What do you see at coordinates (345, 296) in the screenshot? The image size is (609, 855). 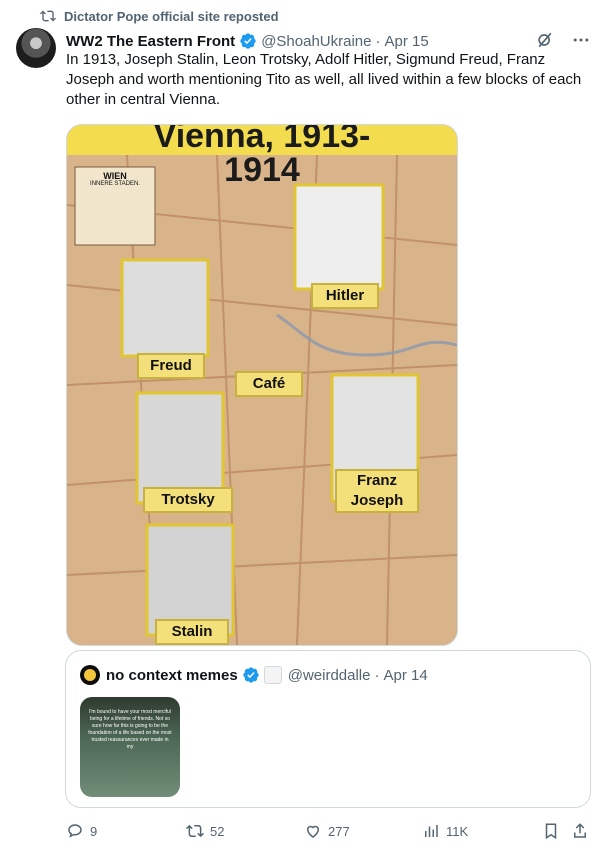 I see `label-hitler: Hitler` at bounding box center [345, 296].